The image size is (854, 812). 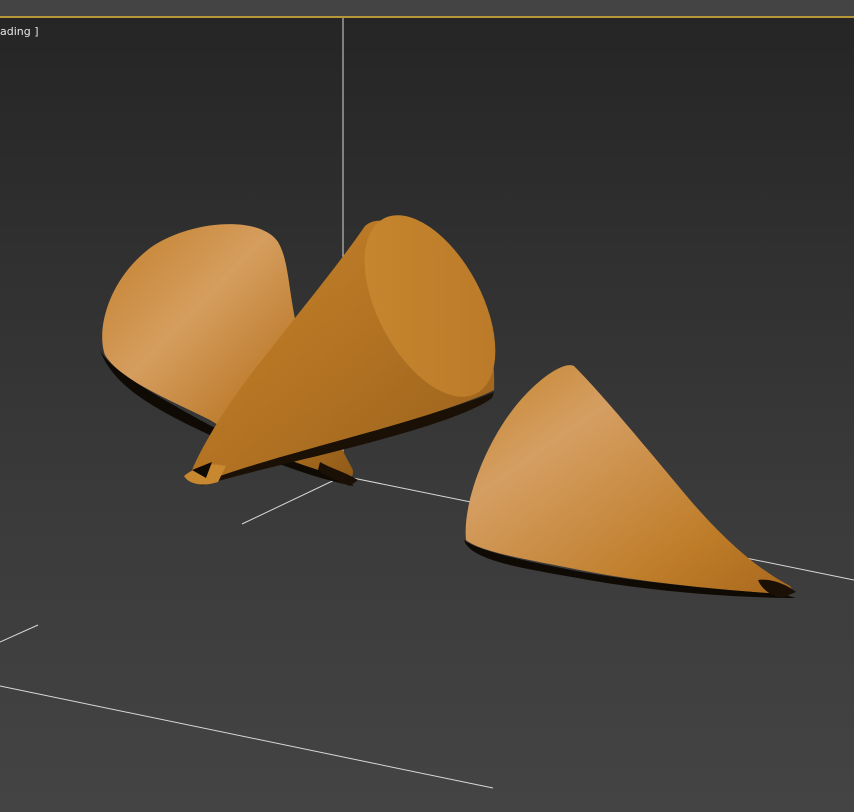 What do you see at coordinates (630, 481) in the screenshot?
I see `cone-right` at bounding box center [630, 481].